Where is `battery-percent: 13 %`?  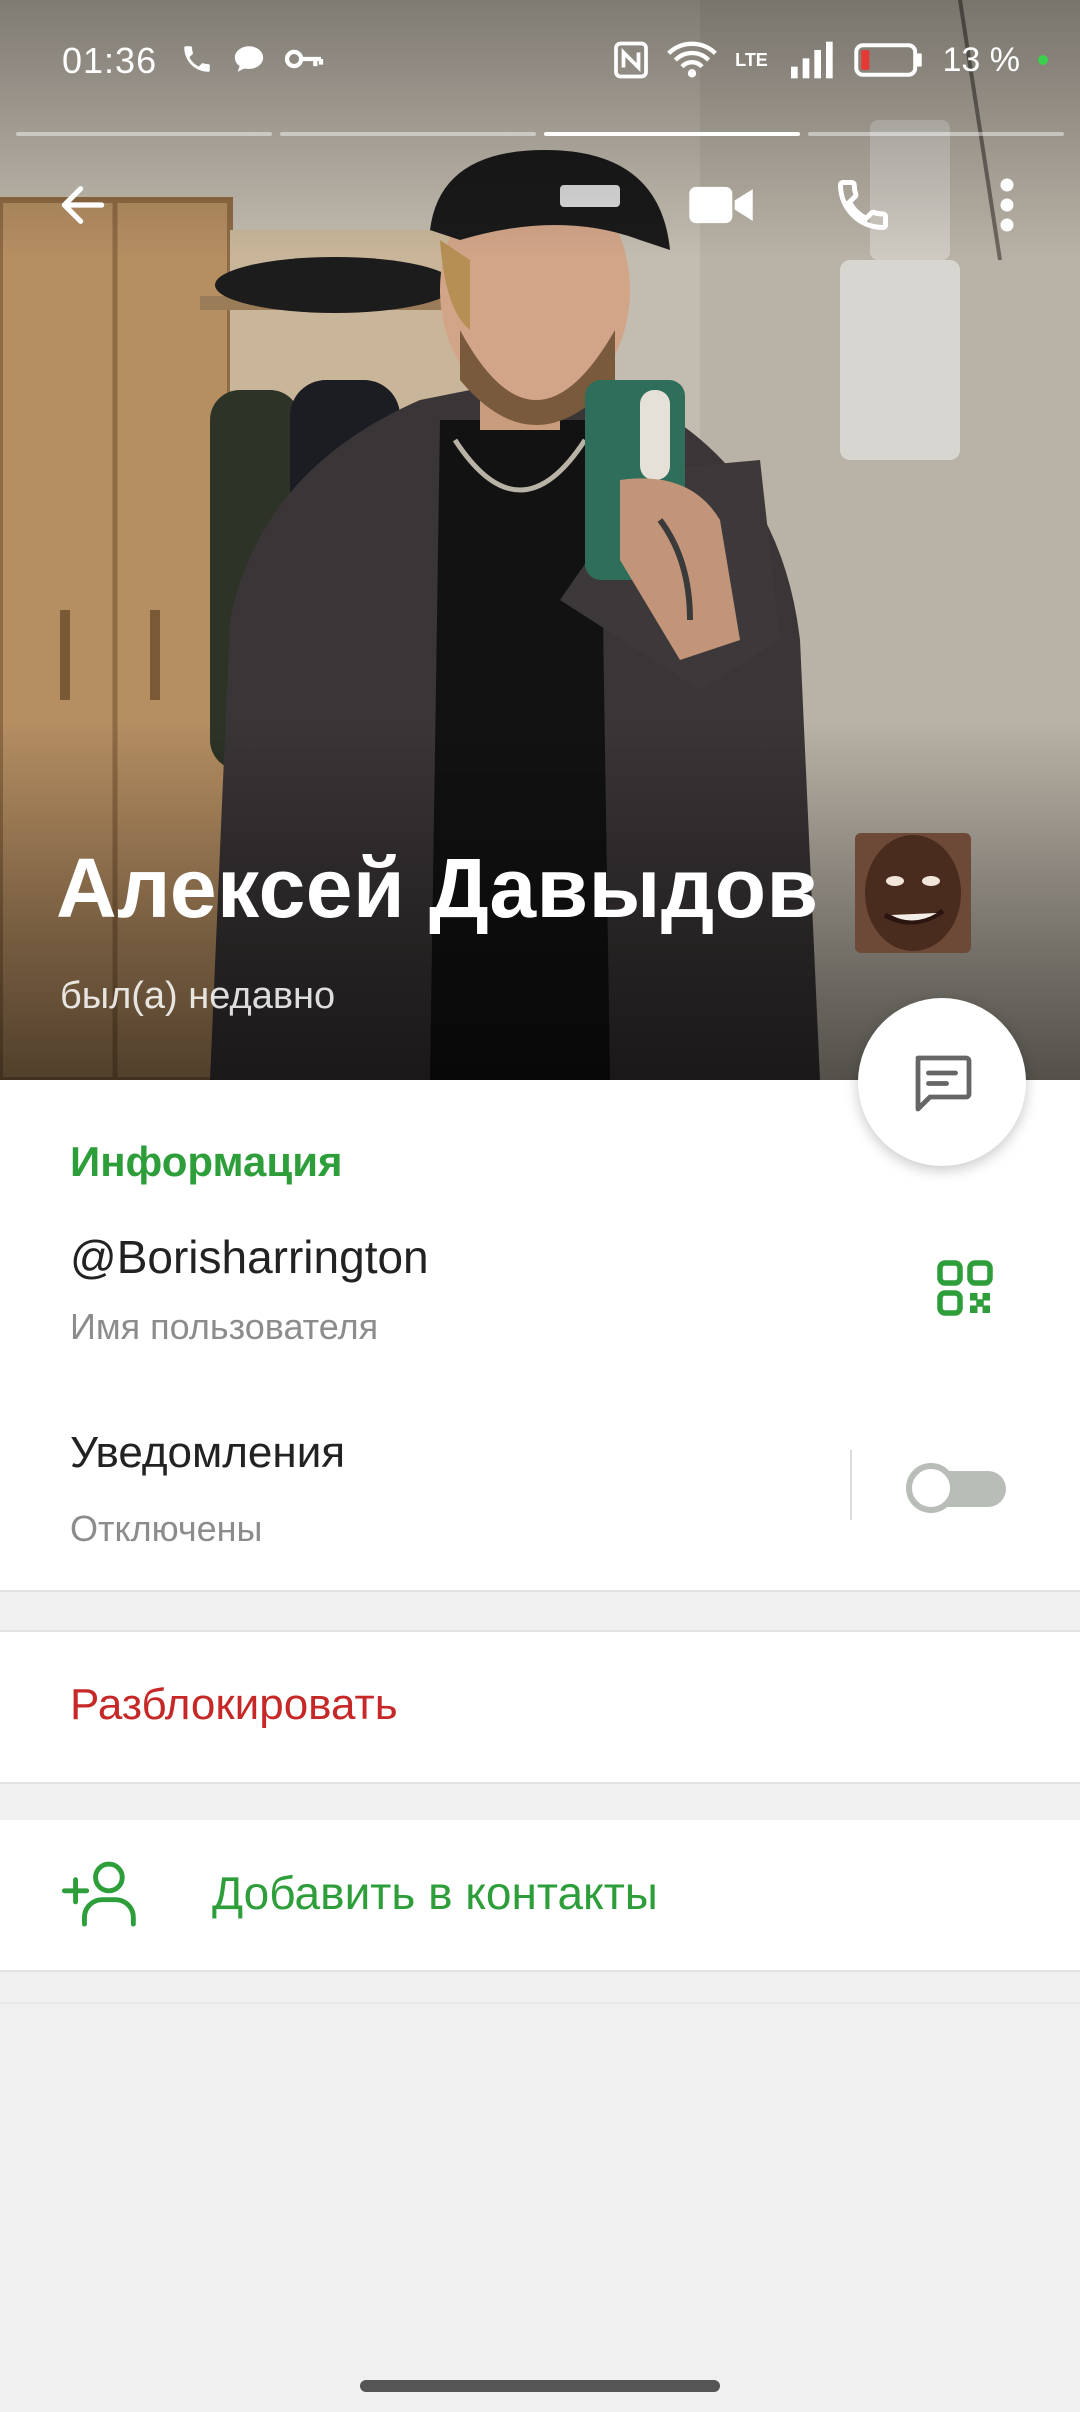
battery-percent: 13 % is located at coordinates (981, 59).